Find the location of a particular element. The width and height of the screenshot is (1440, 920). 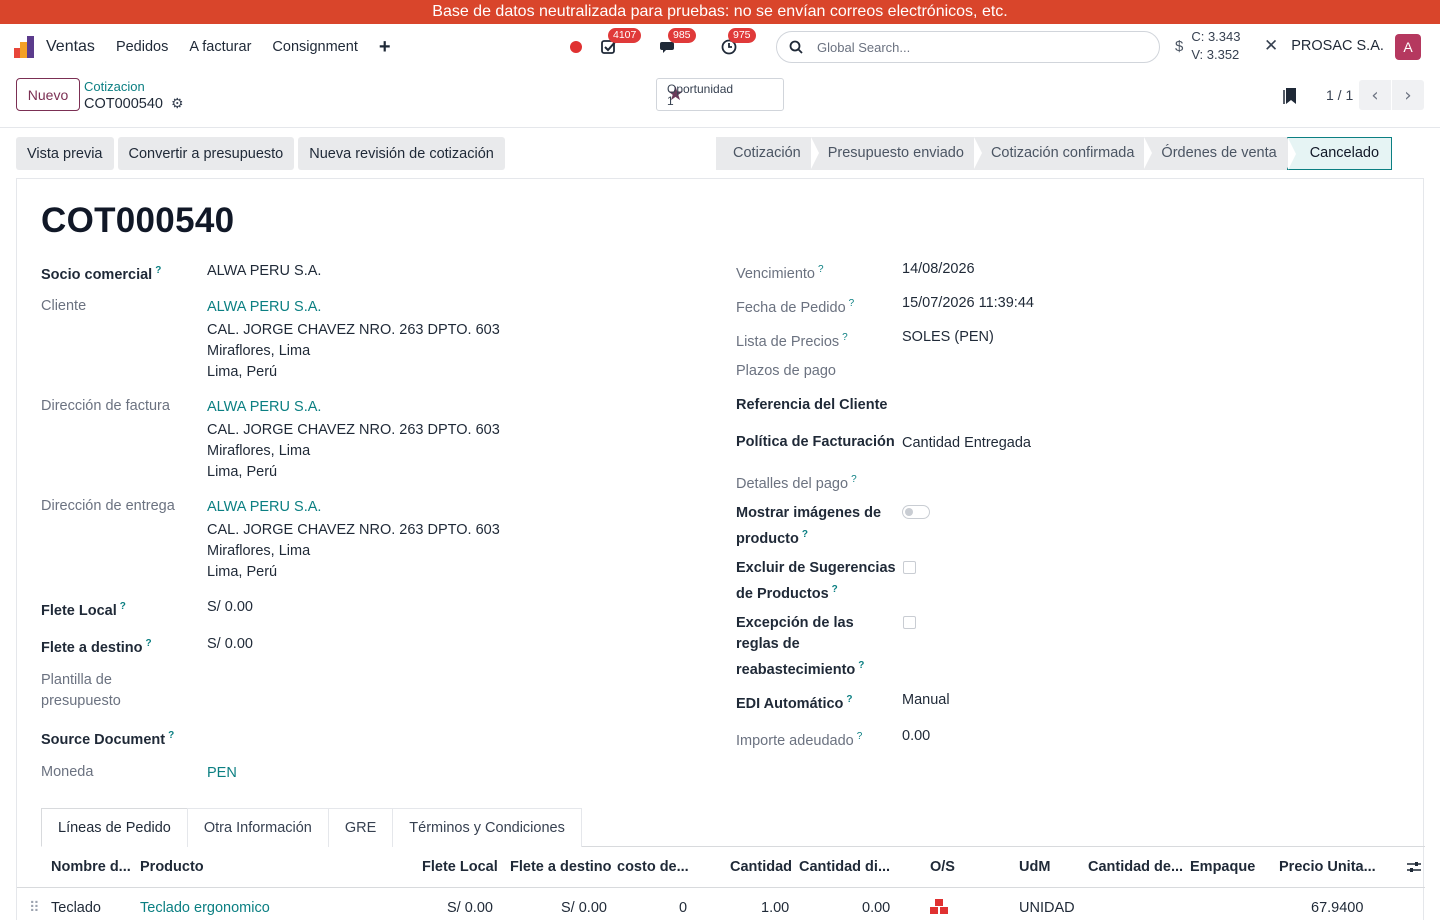

cell-precio: 67.9400 is located at coordinates (1337, 908).